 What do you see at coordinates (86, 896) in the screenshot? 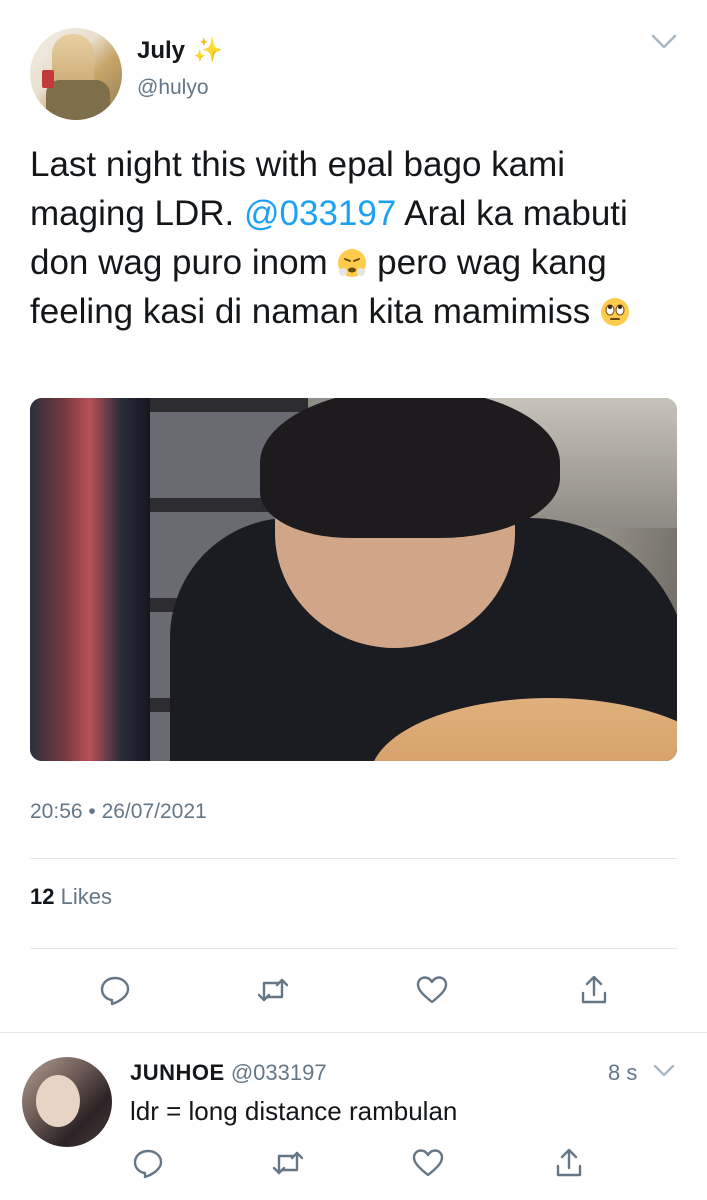
I see `likes-label: Likes` at bounding box center [86, 896].